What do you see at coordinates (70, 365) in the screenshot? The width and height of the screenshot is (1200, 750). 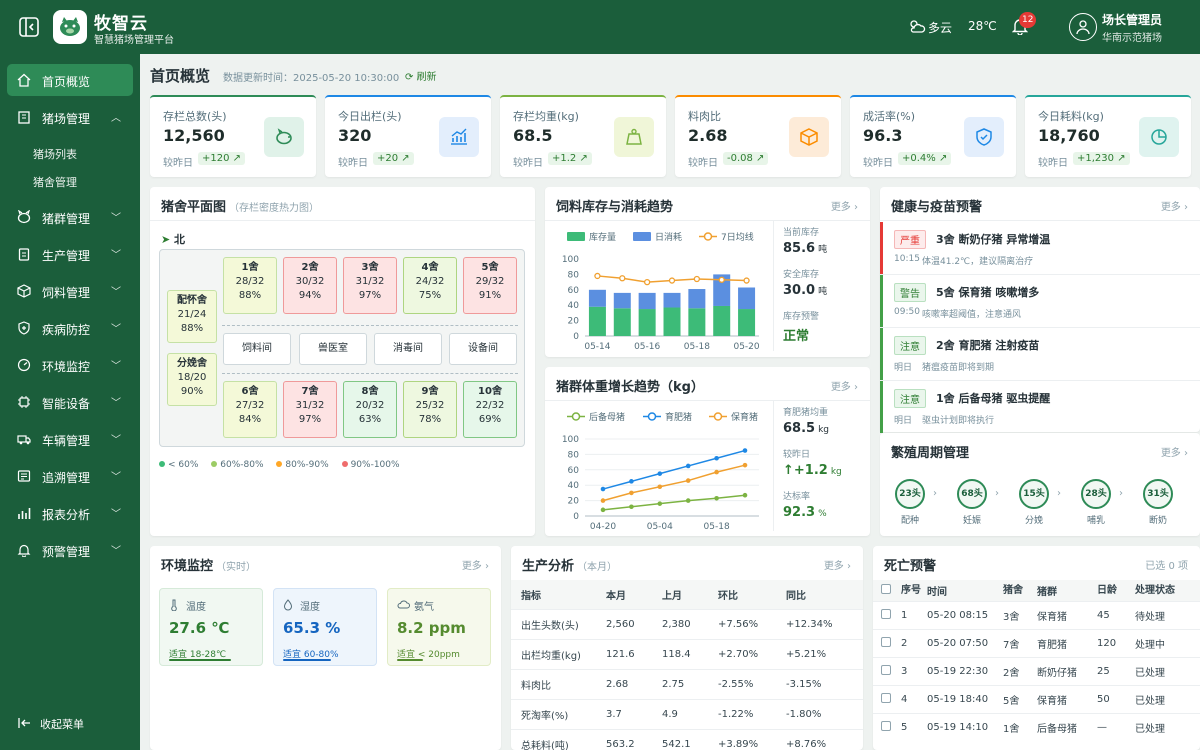 I see `sidebar-item-environment: 环境监控 ﹀` at bounding box center [70, 365].